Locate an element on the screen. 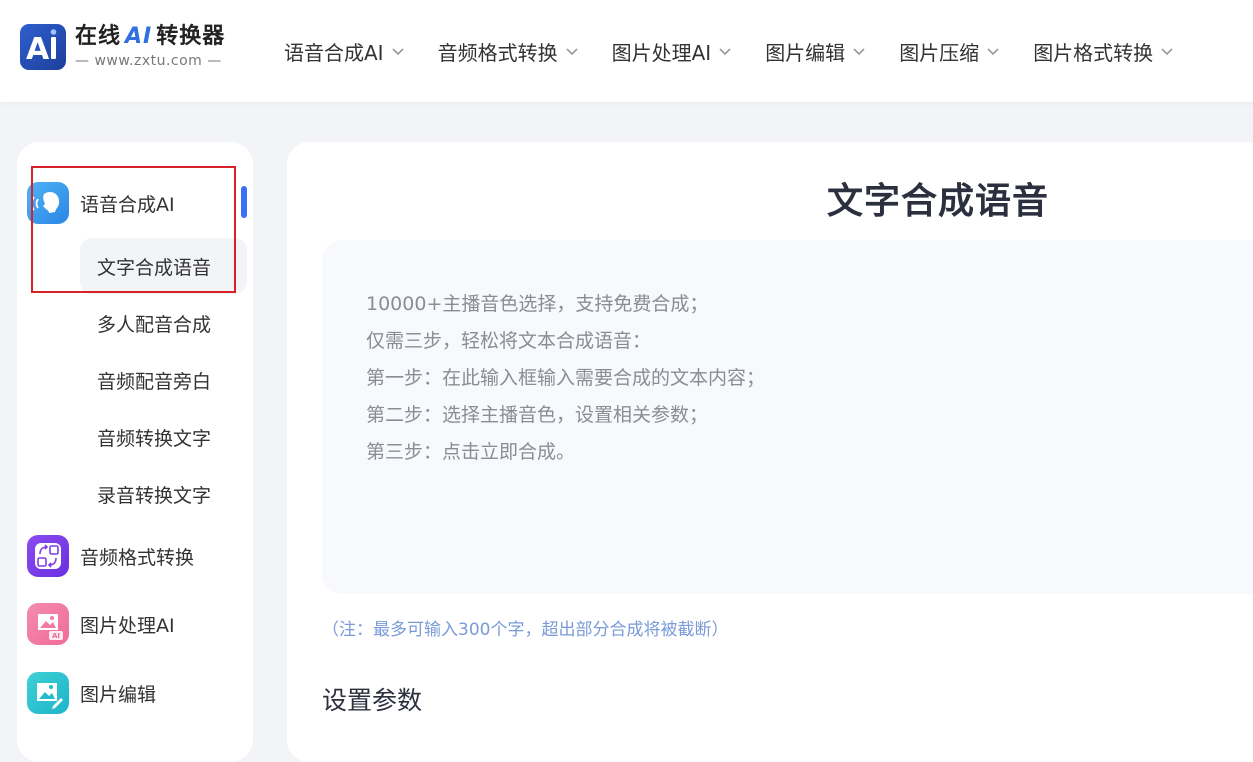 The image size is (1253, 762). audio-convert-icon is located at coordinates (48, 556).